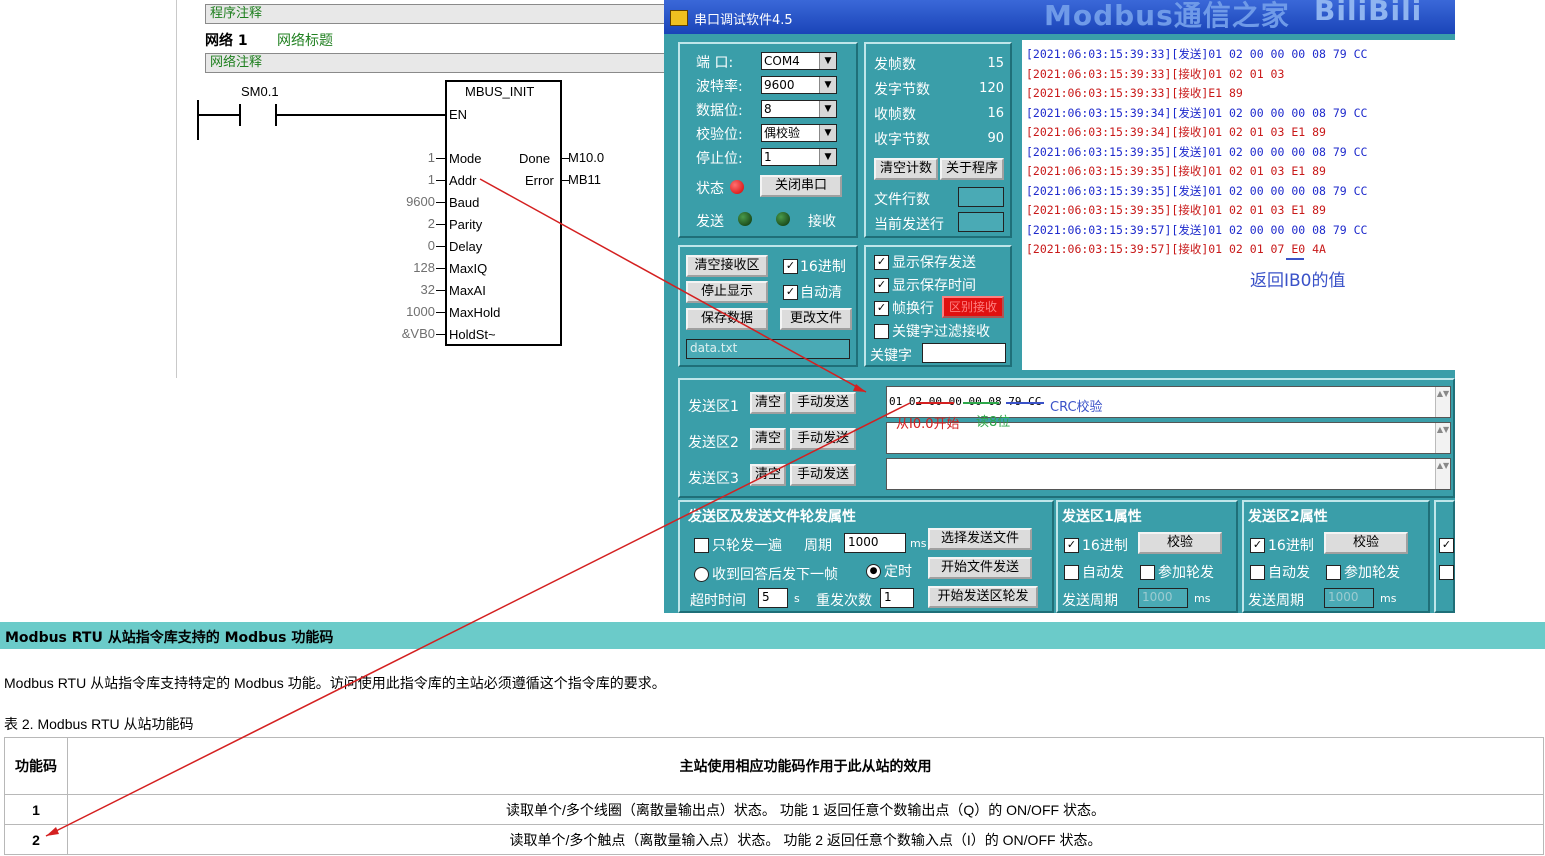 The height and width of the screenshot is (856, 1545). Describe the element at coordinates (1059, 17) in the screenshot. I see `title-bar: 串口调试软件4.5 Modbus通信之家 BiliBili` at that location.